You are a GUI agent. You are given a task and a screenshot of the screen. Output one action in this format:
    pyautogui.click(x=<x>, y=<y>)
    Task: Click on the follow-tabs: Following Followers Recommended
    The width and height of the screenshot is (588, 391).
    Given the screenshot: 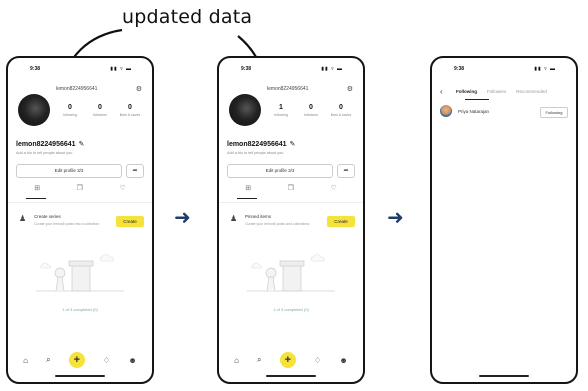 What is the action you would take?
    pyautogui.click(x=514, y=91)
    